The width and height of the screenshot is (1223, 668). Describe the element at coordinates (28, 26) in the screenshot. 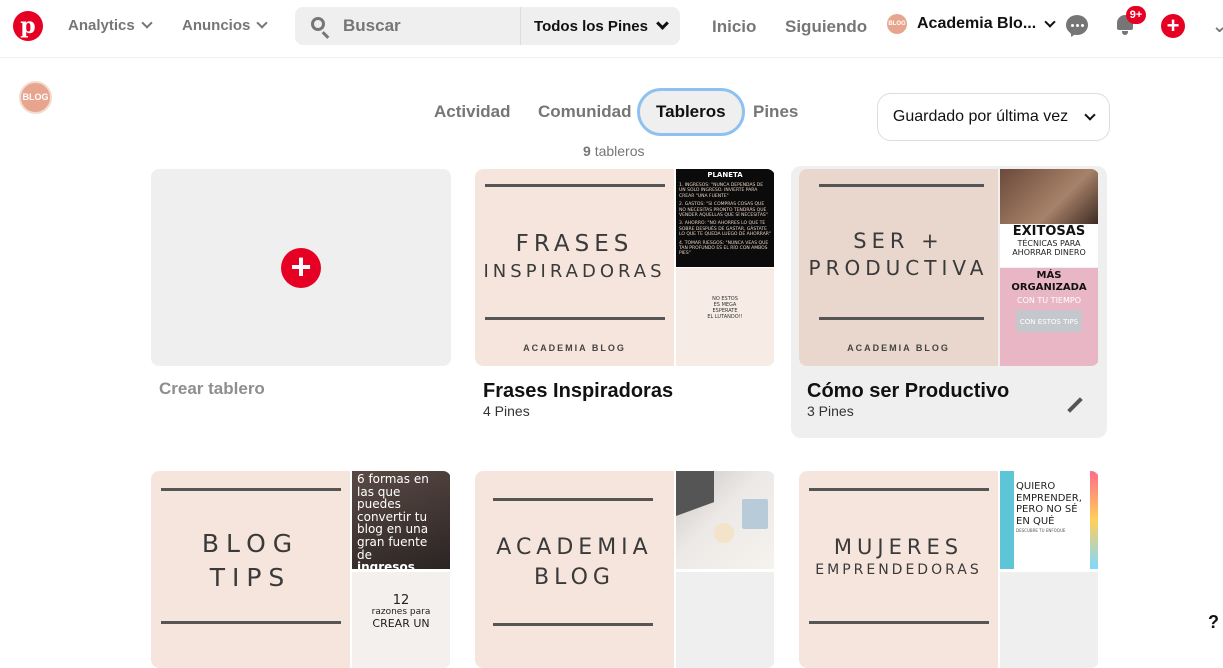

I see `pinterest-logo-icon: p` at that location.